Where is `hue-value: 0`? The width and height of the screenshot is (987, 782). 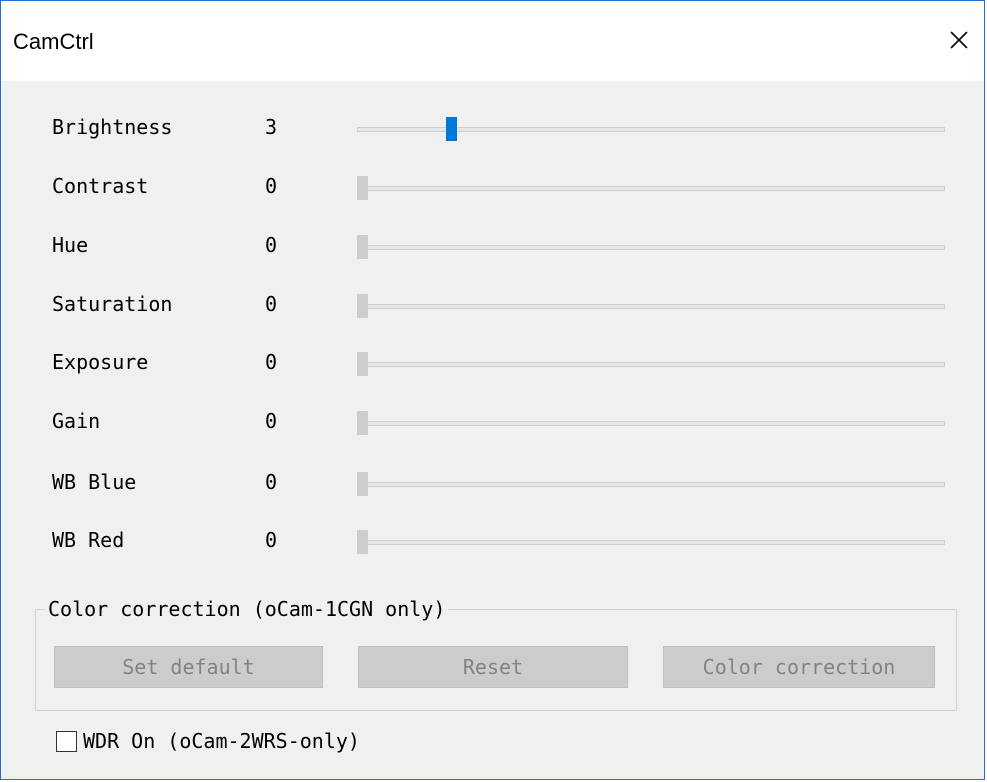
hue-value: 0 is located at coordinates (271, 245).